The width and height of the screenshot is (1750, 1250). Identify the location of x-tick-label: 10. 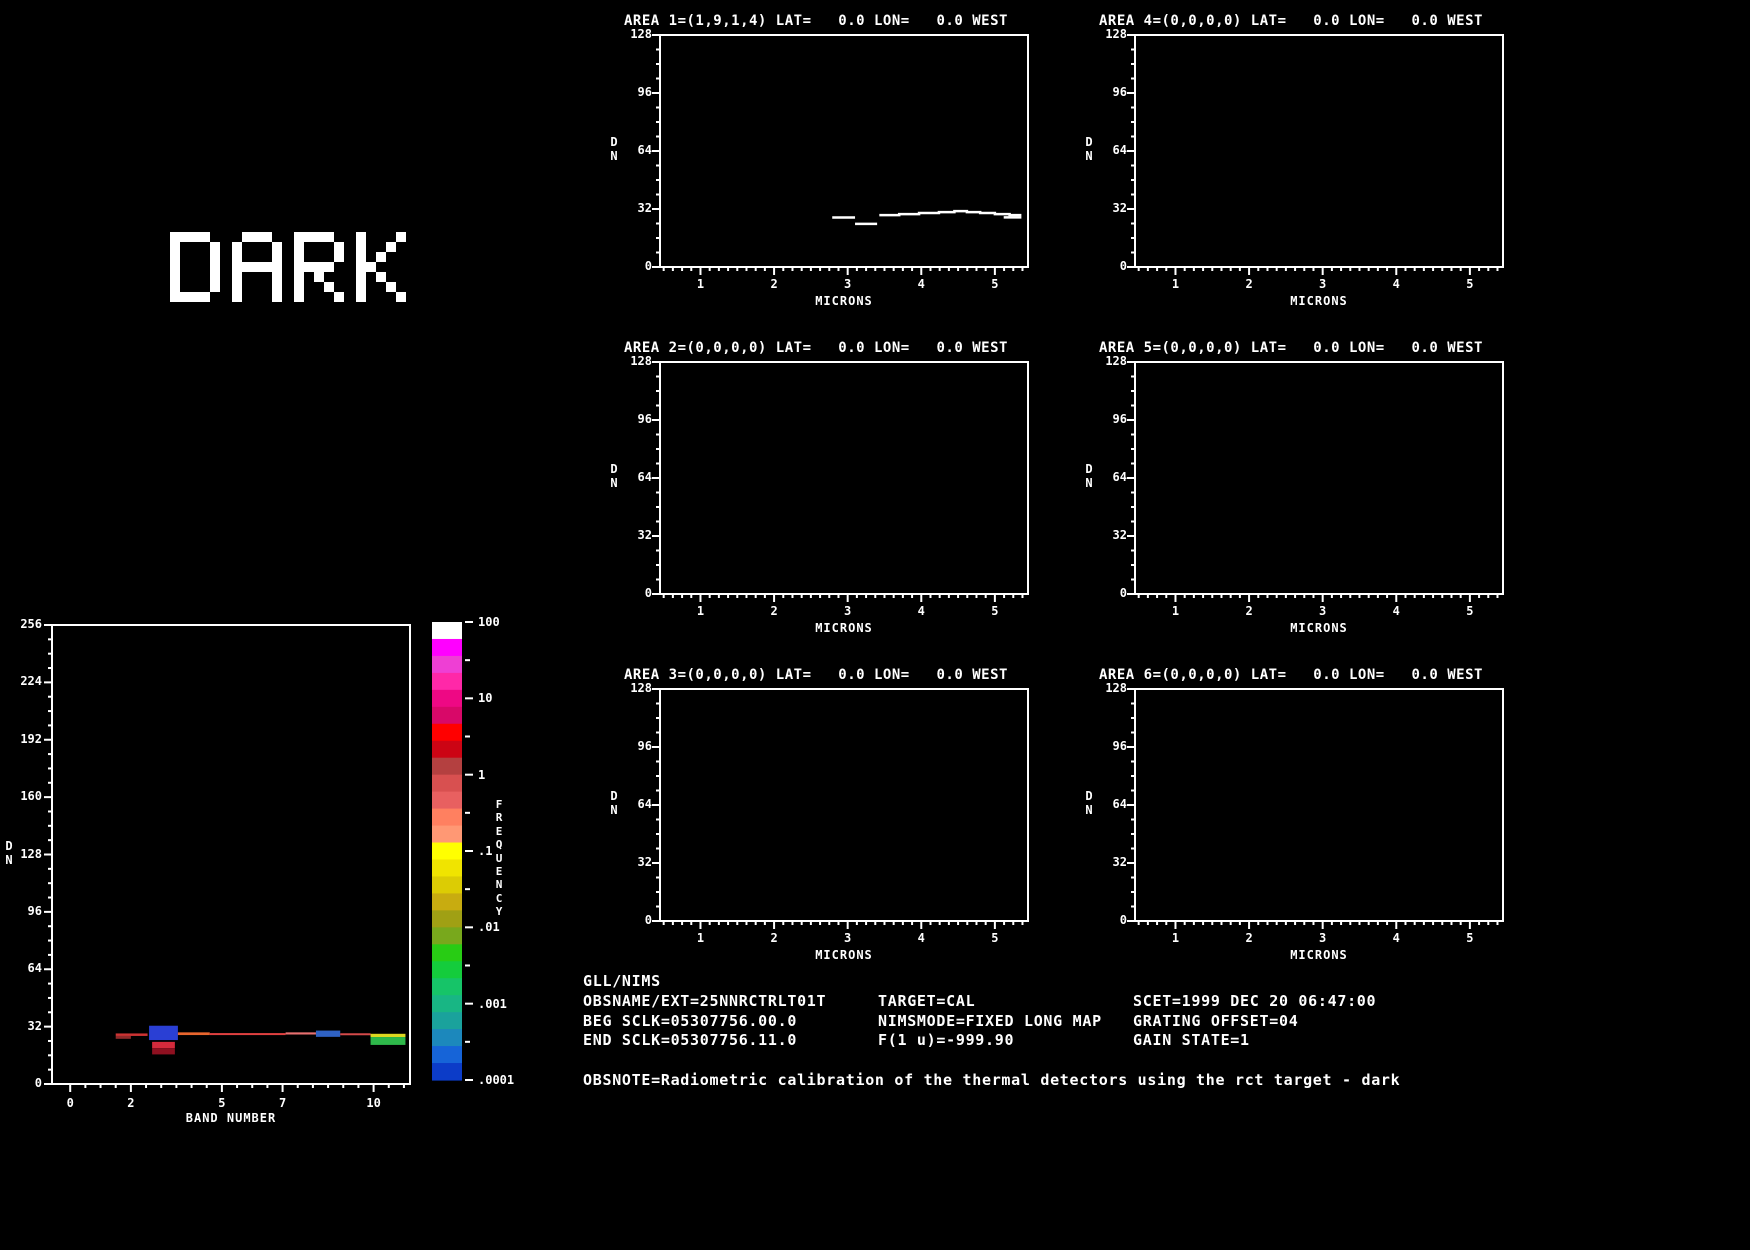
(373, 1103).